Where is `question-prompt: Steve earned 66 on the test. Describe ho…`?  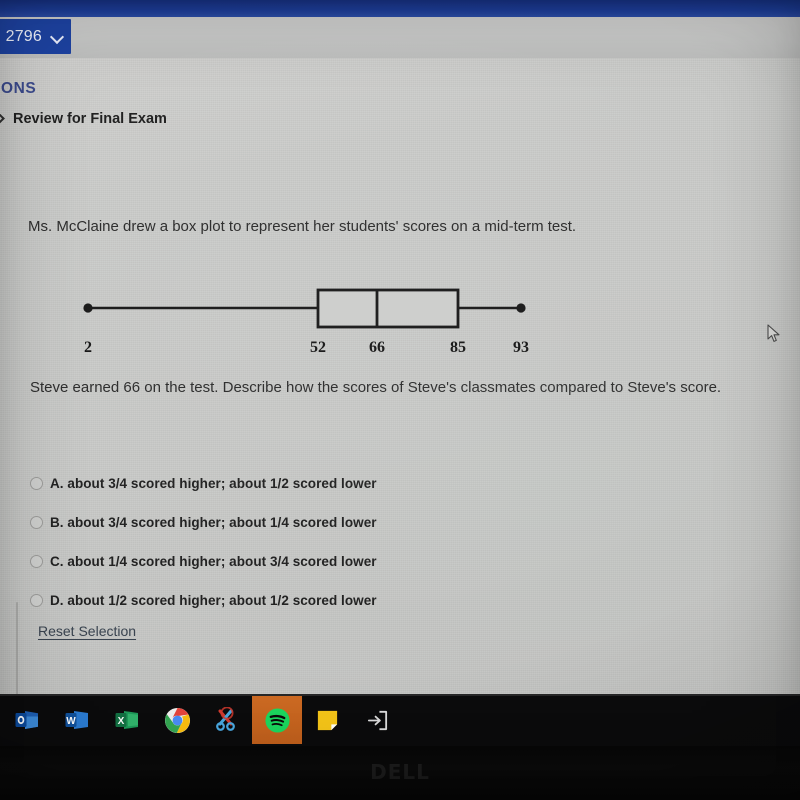 question-prompt: Steve earned 66 on the test. Describe ho… is located at coordinates (376, 387).